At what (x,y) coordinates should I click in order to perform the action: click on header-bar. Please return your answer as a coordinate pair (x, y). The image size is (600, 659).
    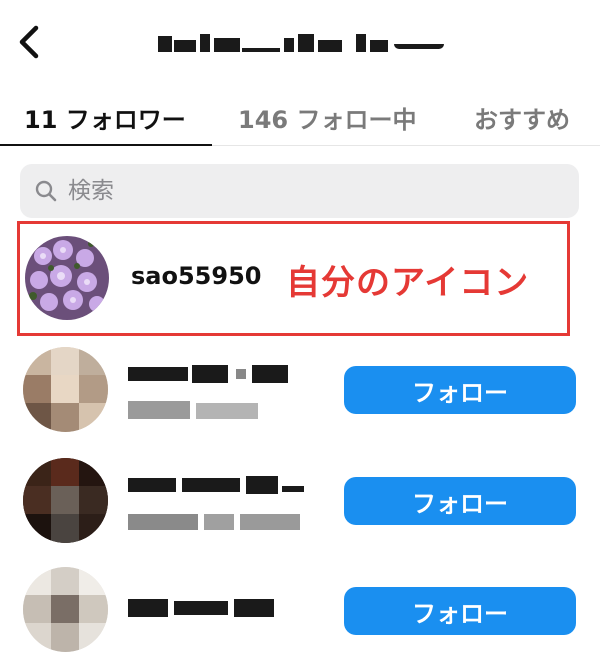
    Looking at the image, I should click on (300, 44).